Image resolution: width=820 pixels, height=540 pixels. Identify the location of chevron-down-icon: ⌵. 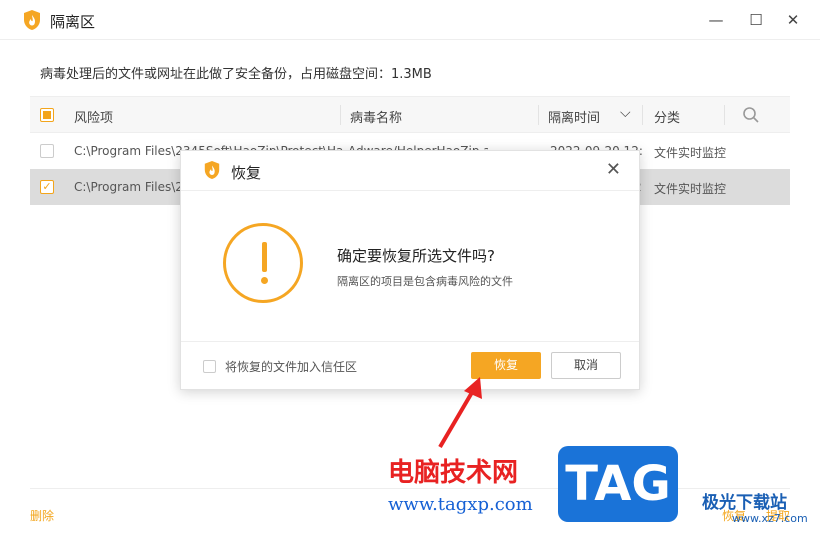
(625, 113).